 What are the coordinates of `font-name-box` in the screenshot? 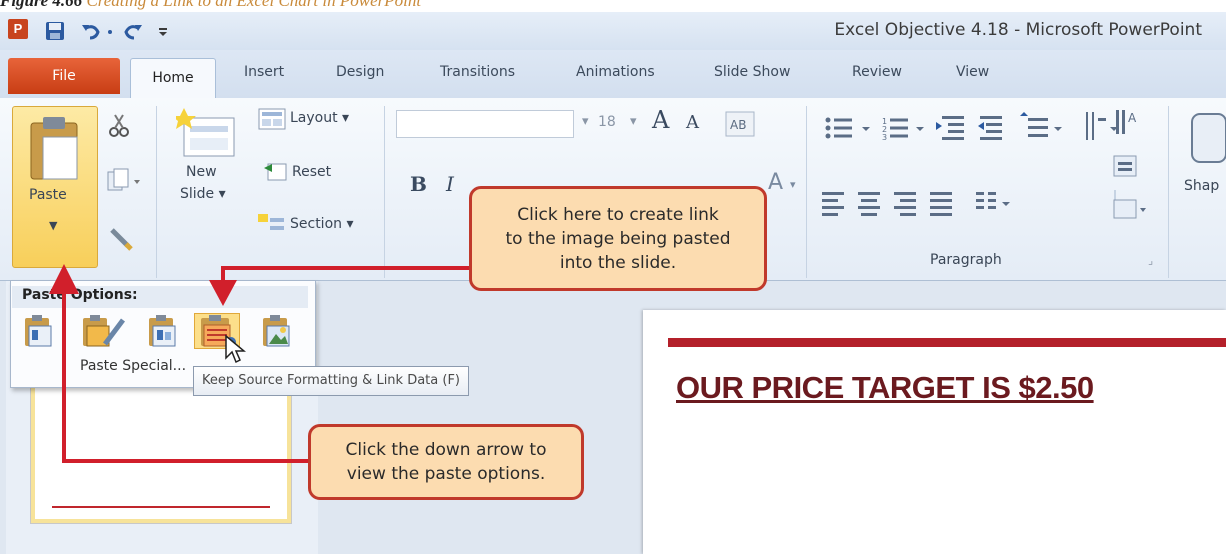 It's located at (485, 124).